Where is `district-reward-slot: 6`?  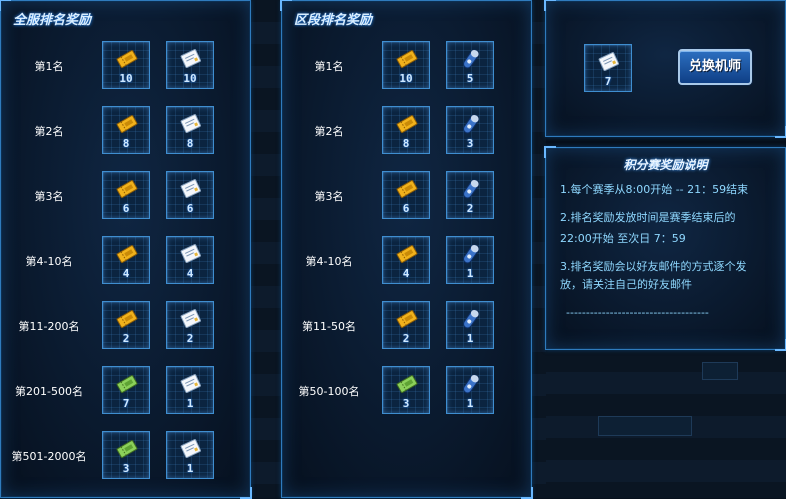 district-reward-slot: 6 is located at coordinates (406, 195).